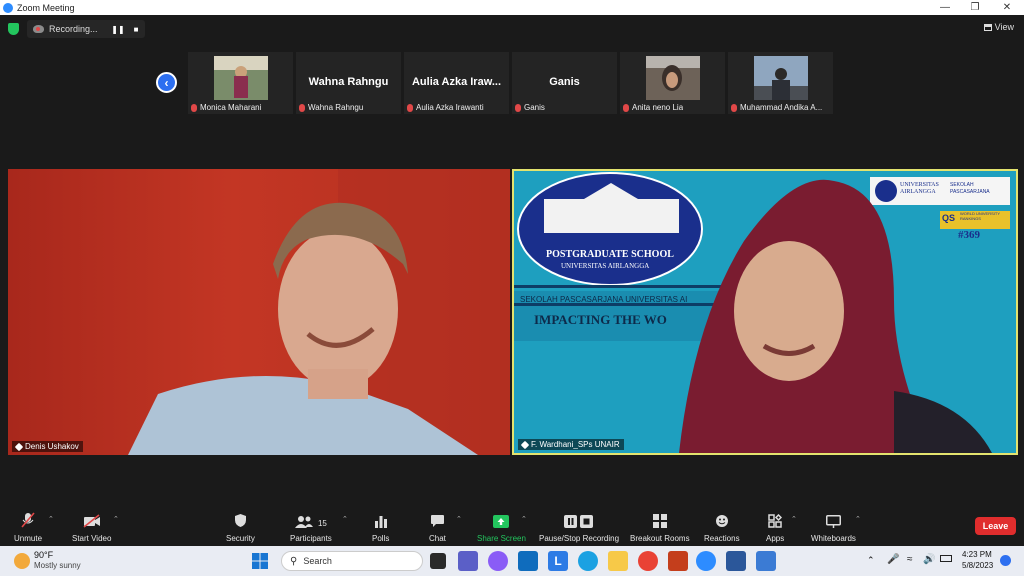 This screenshot has height=576, width=1024. Describe the element at coordinates (1007, 7) in the screenshot. I see `close-window-button: ✕` at that location.